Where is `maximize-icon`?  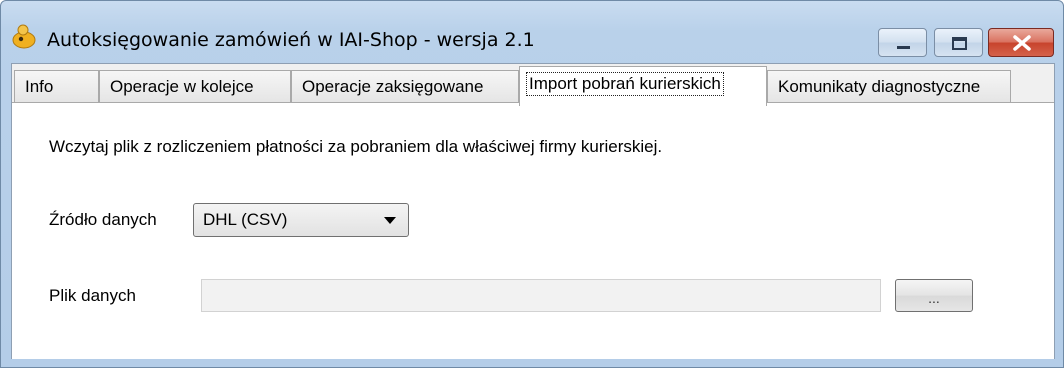 maximize-icon is located at coordinates (959, 43).